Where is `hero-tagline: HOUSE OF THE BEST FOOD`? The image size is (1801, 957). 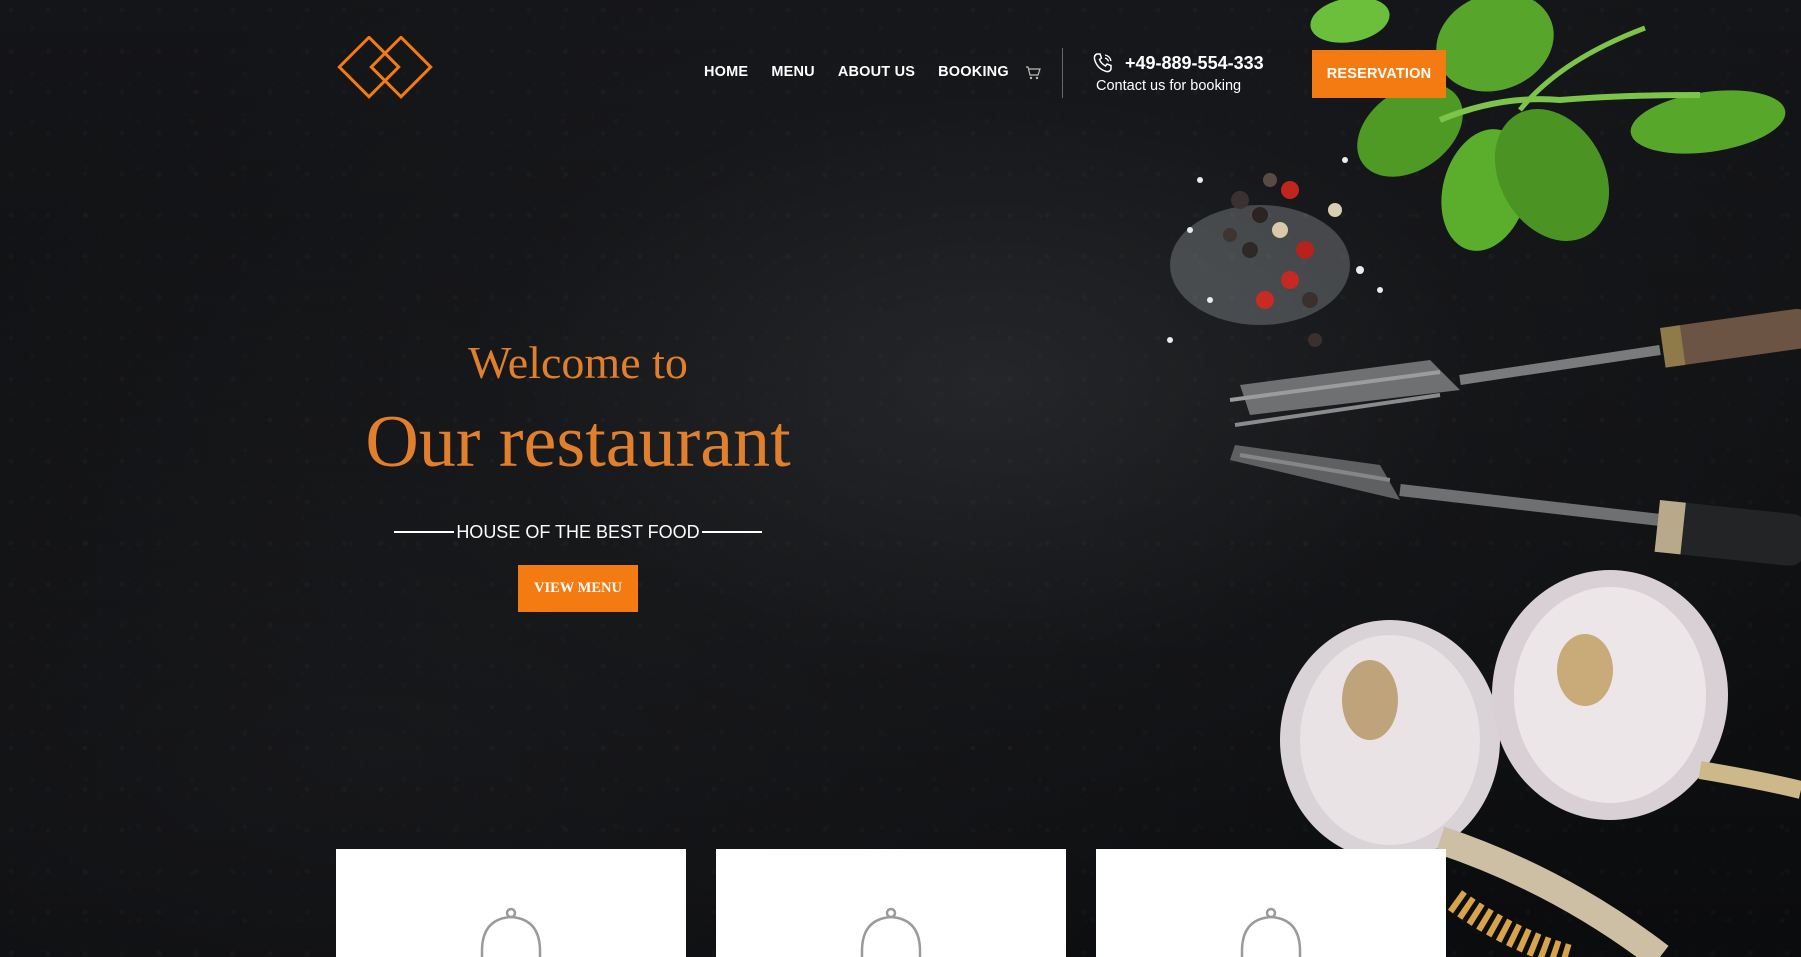
hero-tagline: HOUSE OF THE BEST FOOD is located at coordinates (578, 531).